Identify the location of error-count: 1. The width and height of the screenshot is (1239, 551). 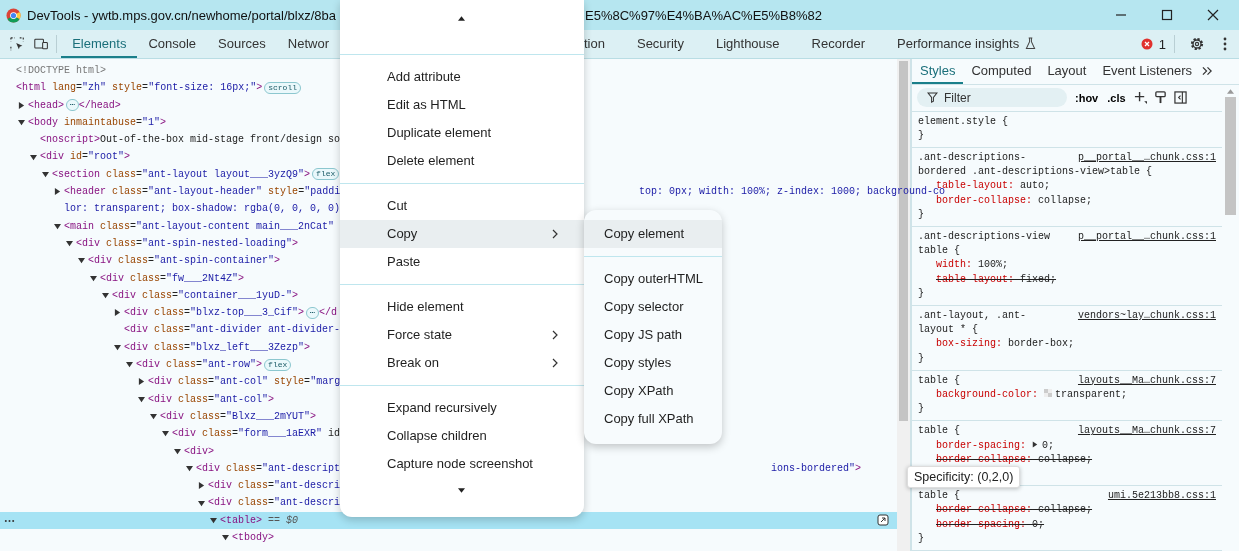
(1162, 44).